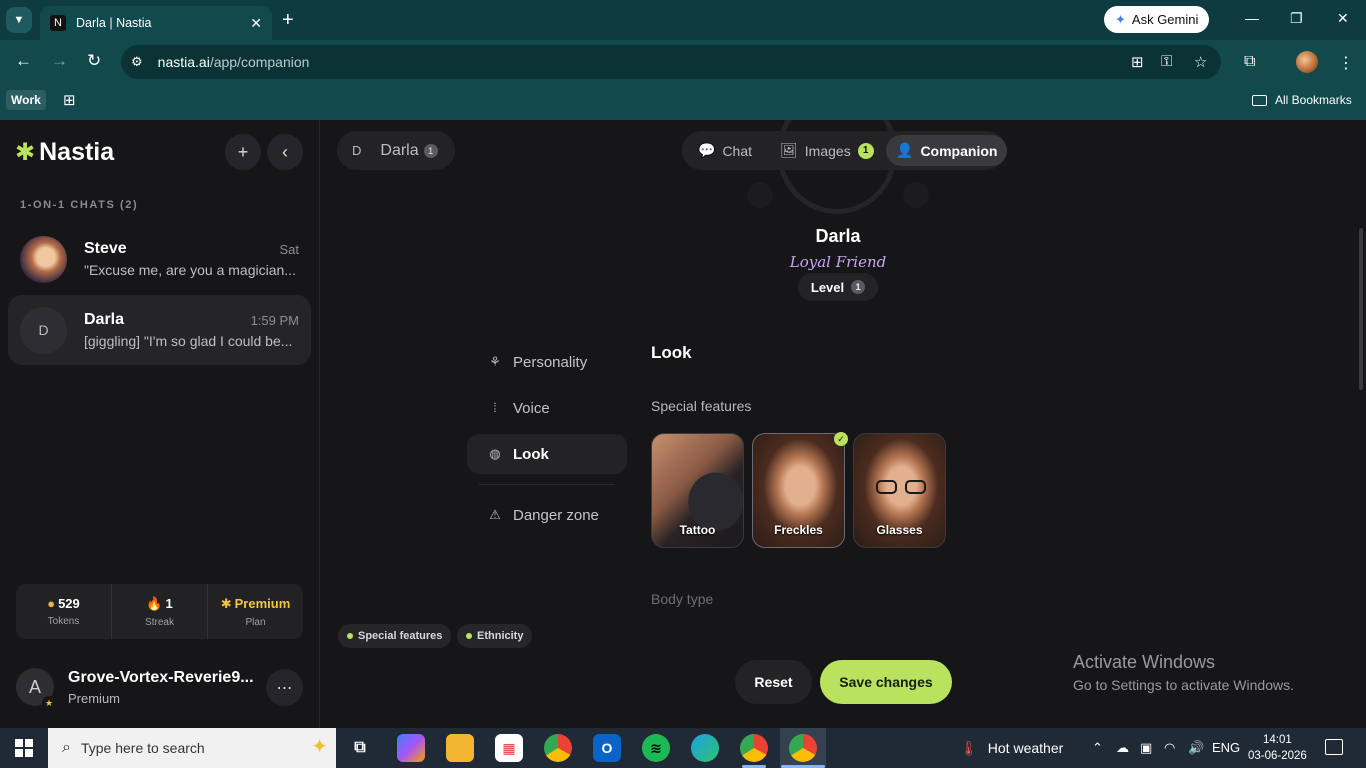 The height and width of the screenshot is (768, 1366). Describe the element at coordinates (547, 515) in the screenshot. I see `nav-danger-zone: ⚠ Danger zone` at that location.